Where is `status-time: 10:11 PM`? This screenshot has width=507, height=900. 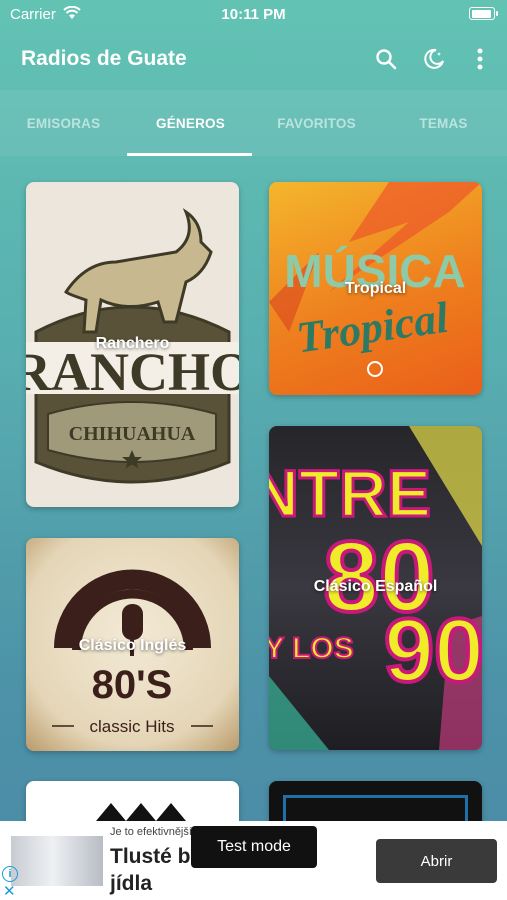 status-time: 10:11 PM is located at coordinates (253, 14).